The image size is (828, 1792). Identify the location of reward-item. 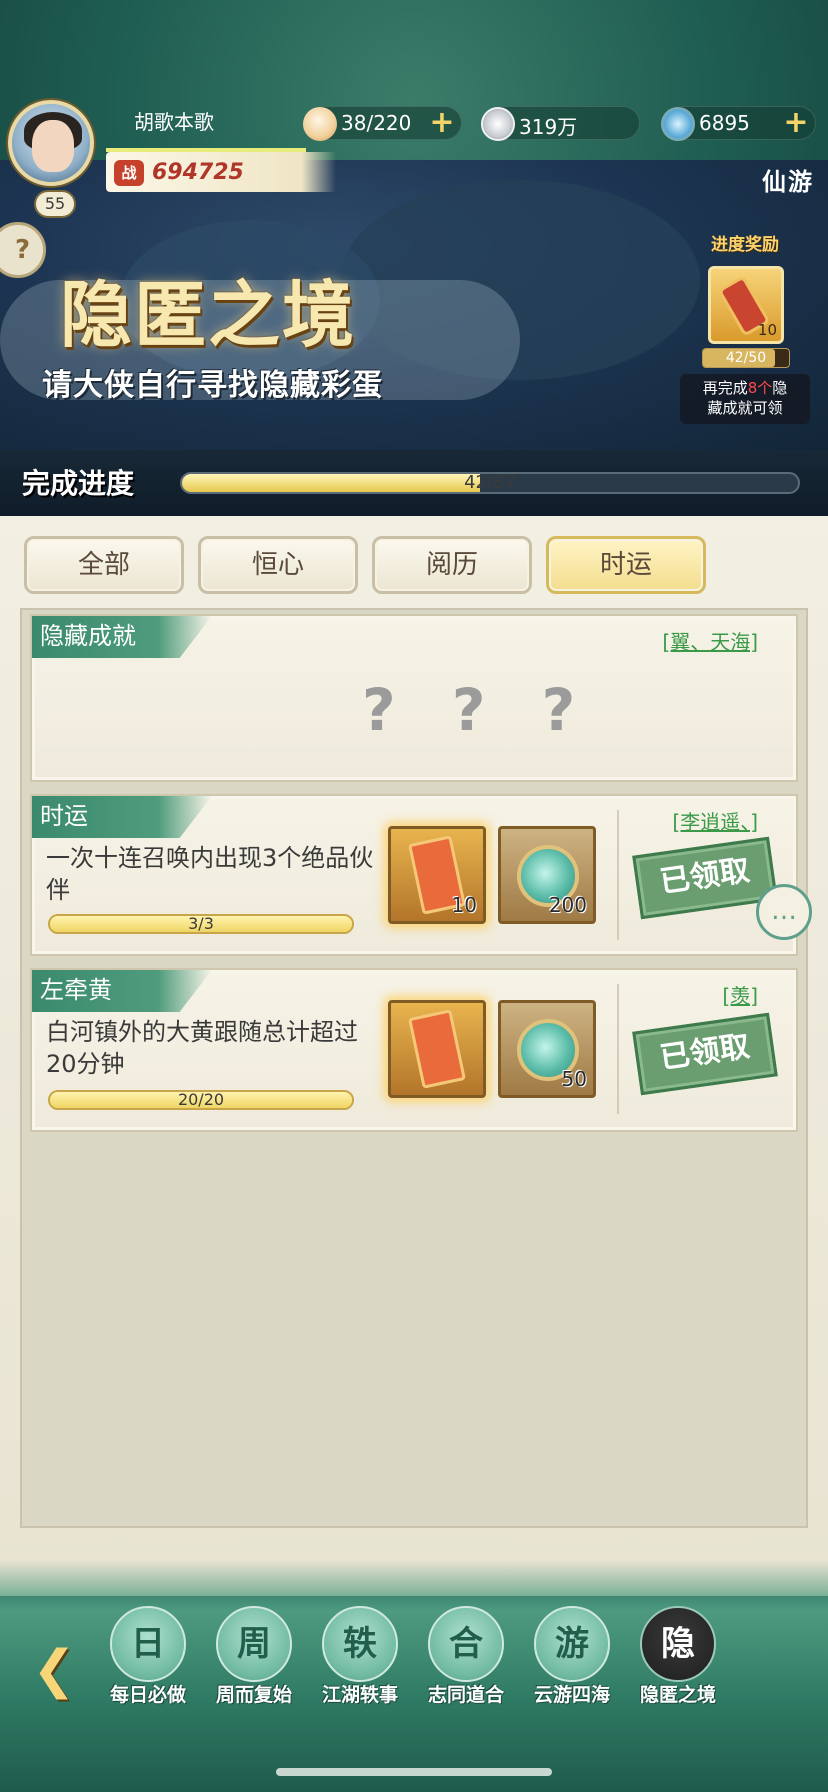
(437, 1049).